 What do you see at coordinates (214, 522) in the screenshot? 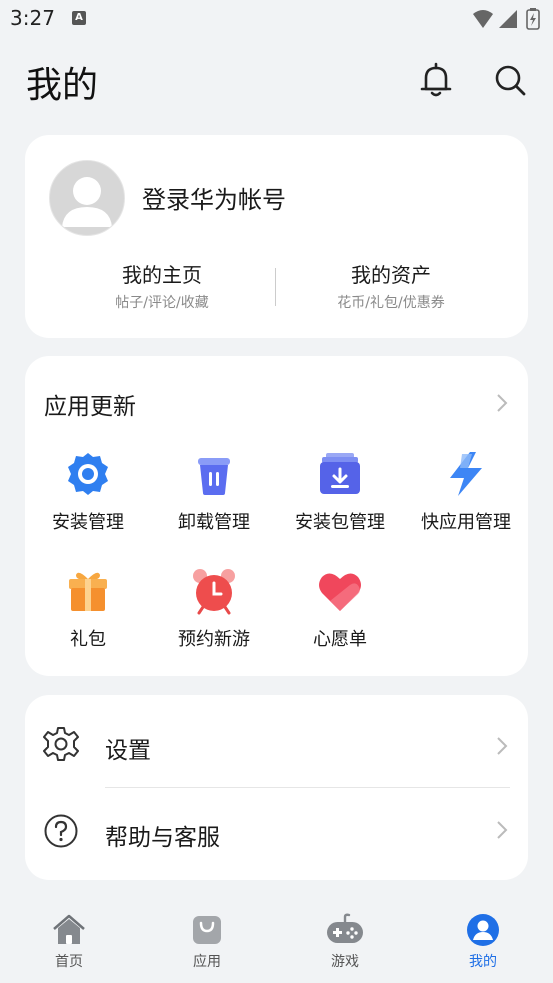
I see `uninstall-manage-label: 卸载管理` at bounding box center [214, 522].